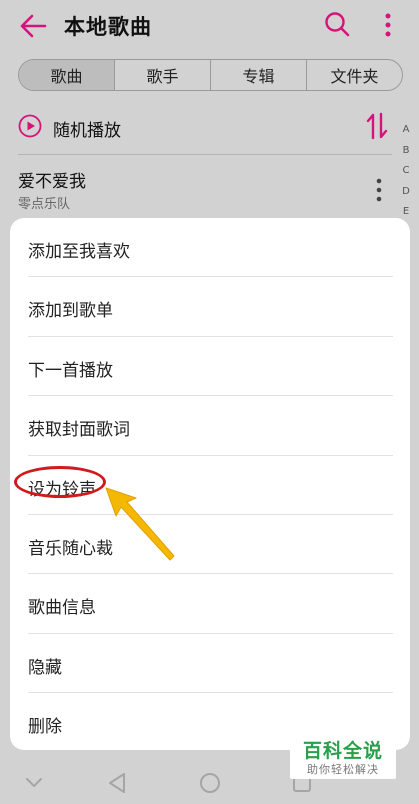  I want to click on page-title: 本地歌曲, so click(108, 27).